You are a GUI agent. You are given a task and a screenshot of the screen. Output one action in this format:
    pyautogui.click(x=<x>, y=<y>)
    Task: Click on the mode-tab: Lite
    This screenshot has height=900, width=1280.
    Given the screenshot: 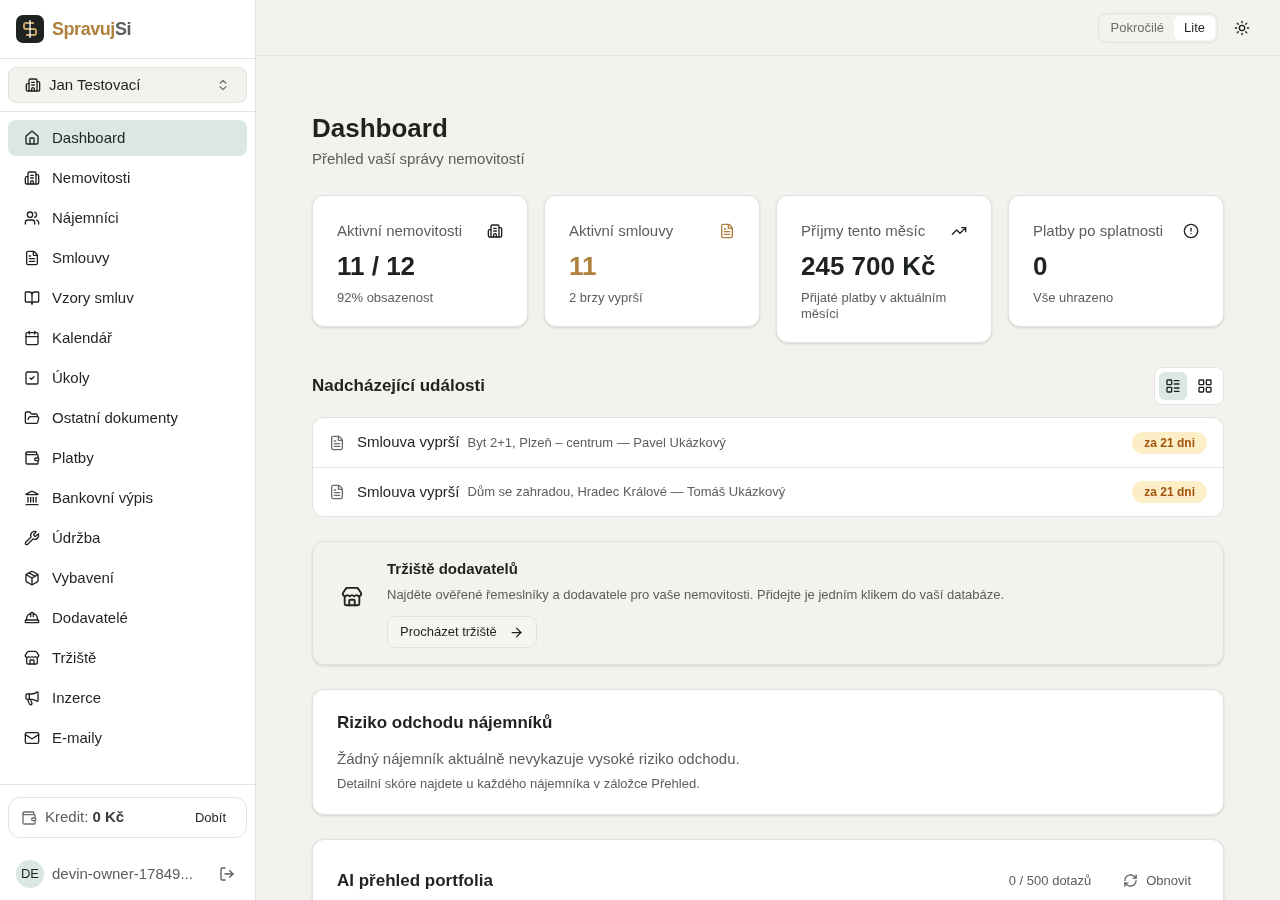 What is the action you would take?
    pyautogui.click(x=1194, y=27)
    